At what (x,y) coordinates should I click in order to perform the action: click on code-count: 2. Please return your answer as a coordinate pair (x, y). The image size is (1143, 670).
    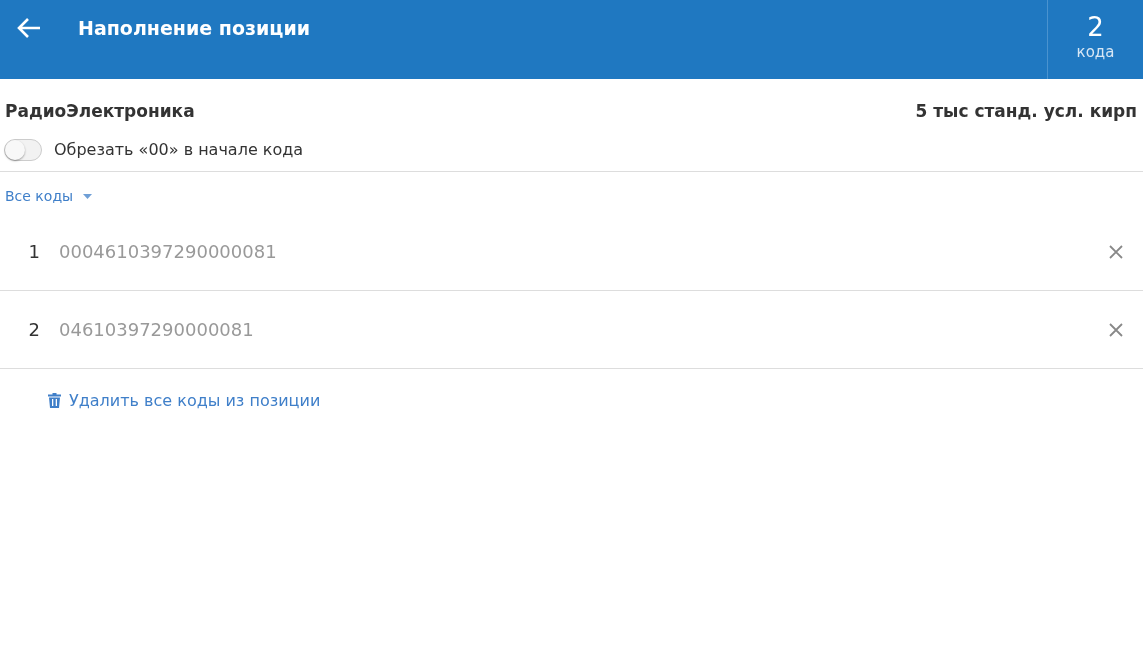
    Looking at the image, I should click on (1095, 27).